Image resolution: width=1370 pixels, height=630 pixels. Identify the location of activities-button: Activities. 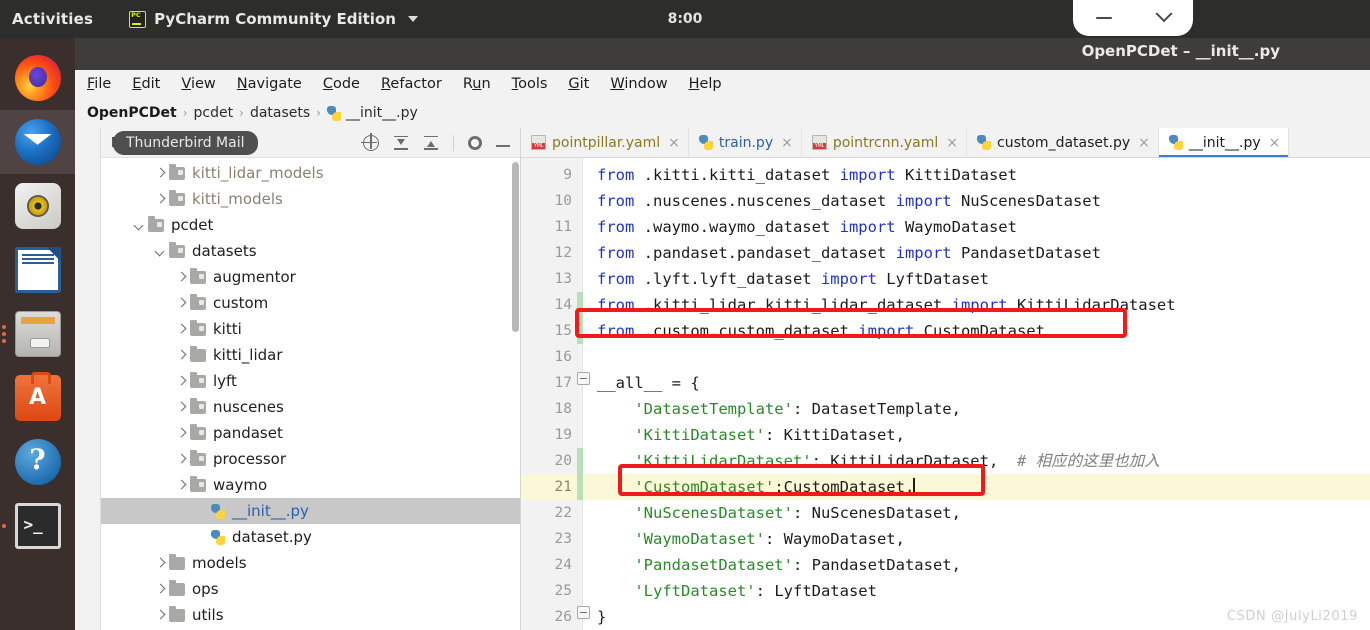
(52, 19).